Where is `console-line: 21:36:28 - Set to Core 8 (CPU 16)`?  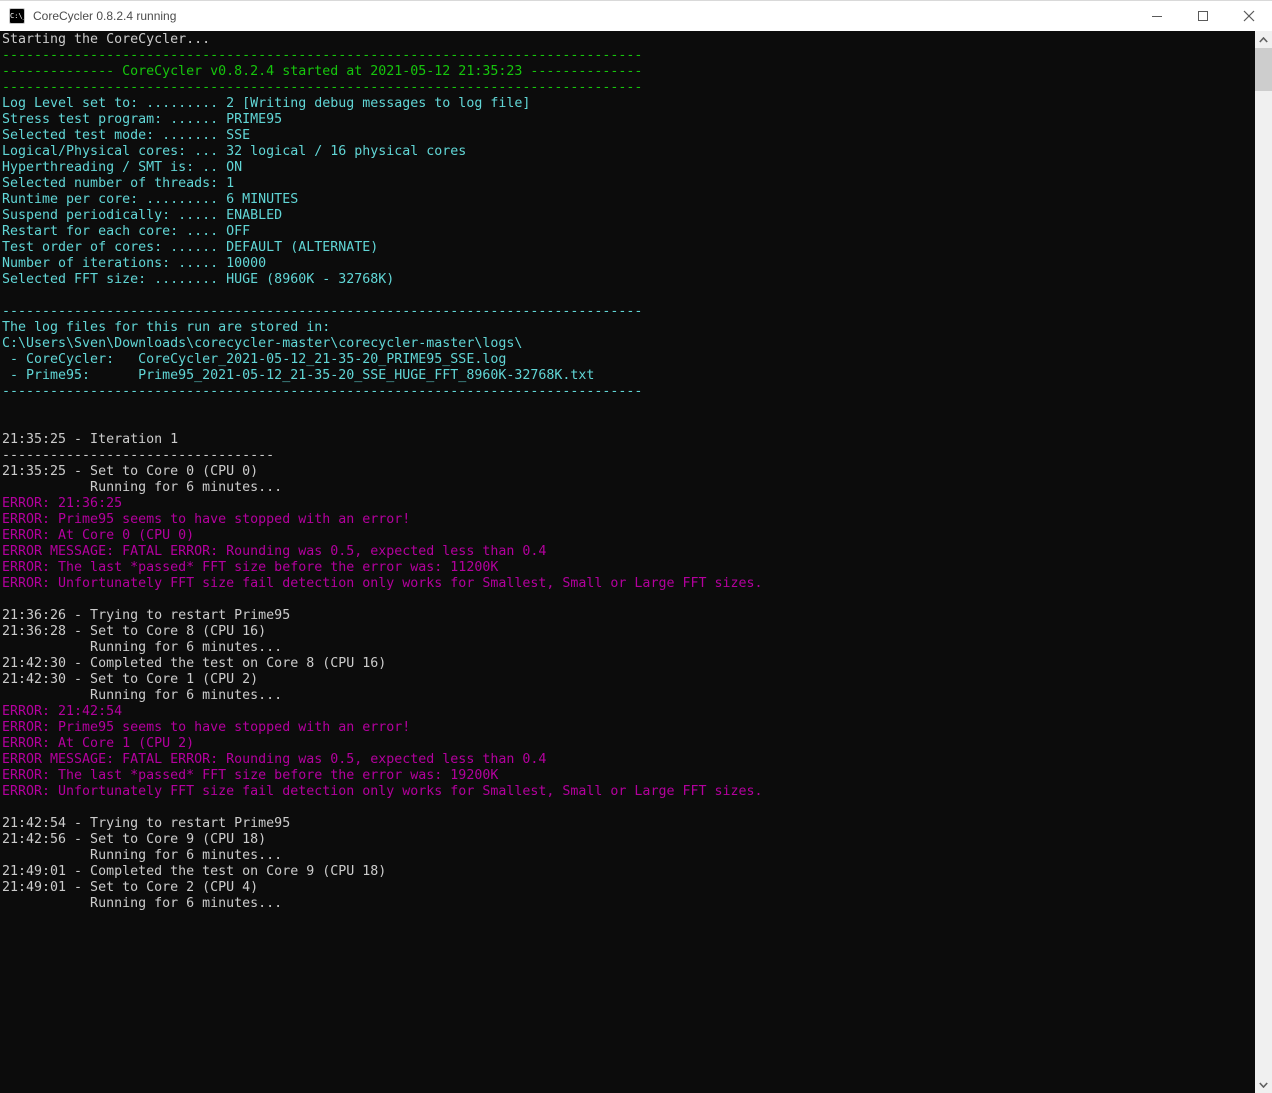
console-line: 21:36:28 - Set to Core 8 (CPU 16) is located at coordinates (134, 631).